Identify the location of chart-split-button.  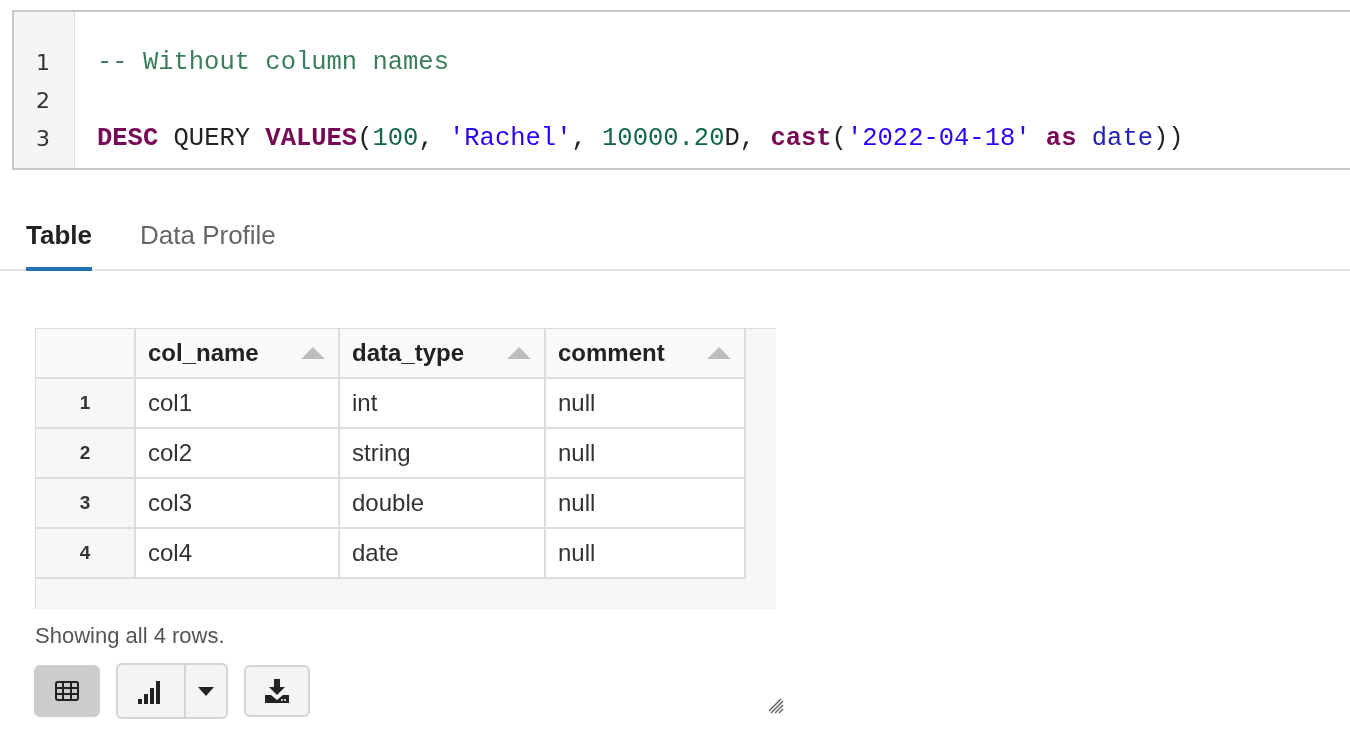
(172, 691).